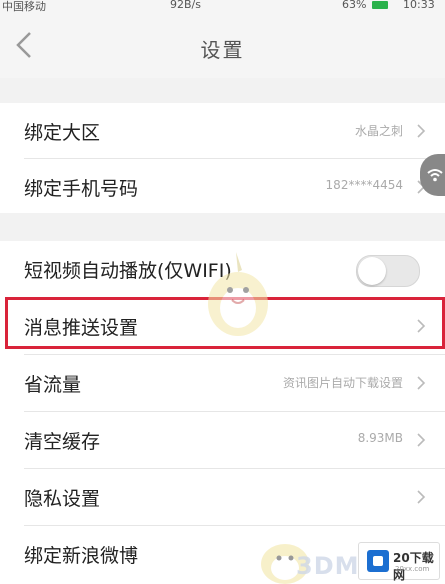 Image resolution: width=445 pixels, height=584 pixels. I want to click on bind-weibo-label: 绑定新浪微博, so click(81, 556).